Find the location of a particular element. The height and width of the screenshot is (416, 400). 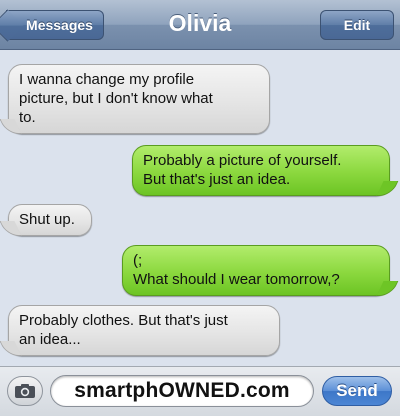

message-text: Shut up. is located at coordinates (47, 219).